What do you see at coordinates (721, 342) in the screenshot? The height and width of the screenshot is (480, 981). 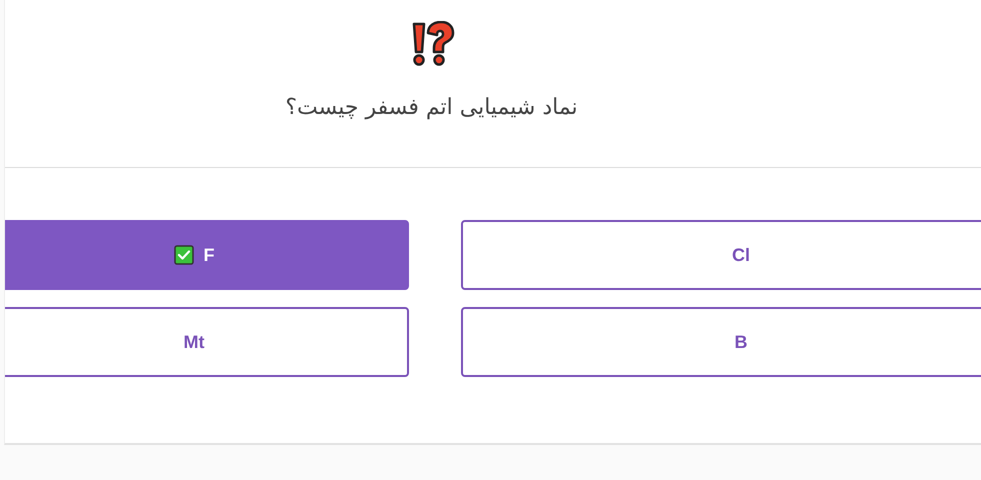 I see `answer-option: B` at bounding box center [721, 342].